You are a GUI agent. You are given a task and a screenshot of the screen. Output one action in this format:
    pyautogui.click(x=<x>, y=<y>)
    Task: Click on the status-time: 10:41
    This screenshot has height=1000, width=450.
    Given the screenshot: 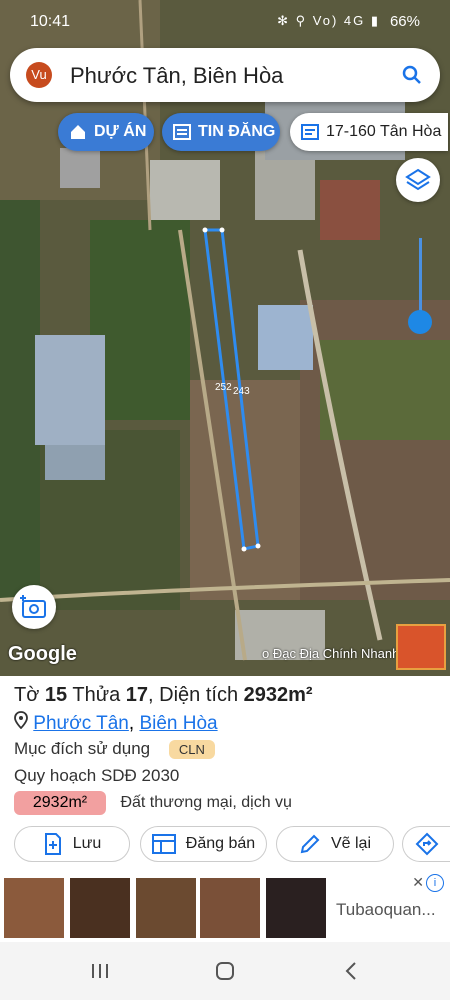 What is the action you would take?
    pyautogui.click(x=50, y=21)
    